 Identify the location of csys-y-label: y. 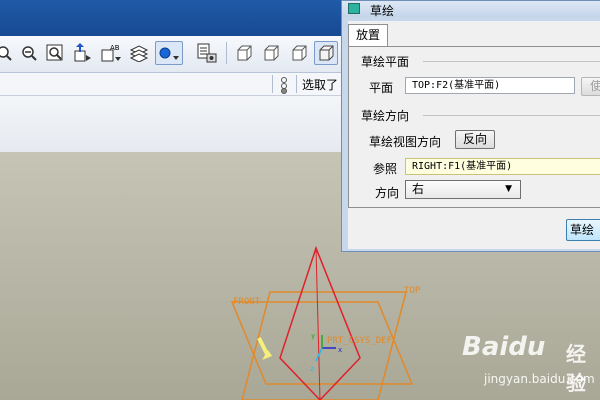
(313, 336).